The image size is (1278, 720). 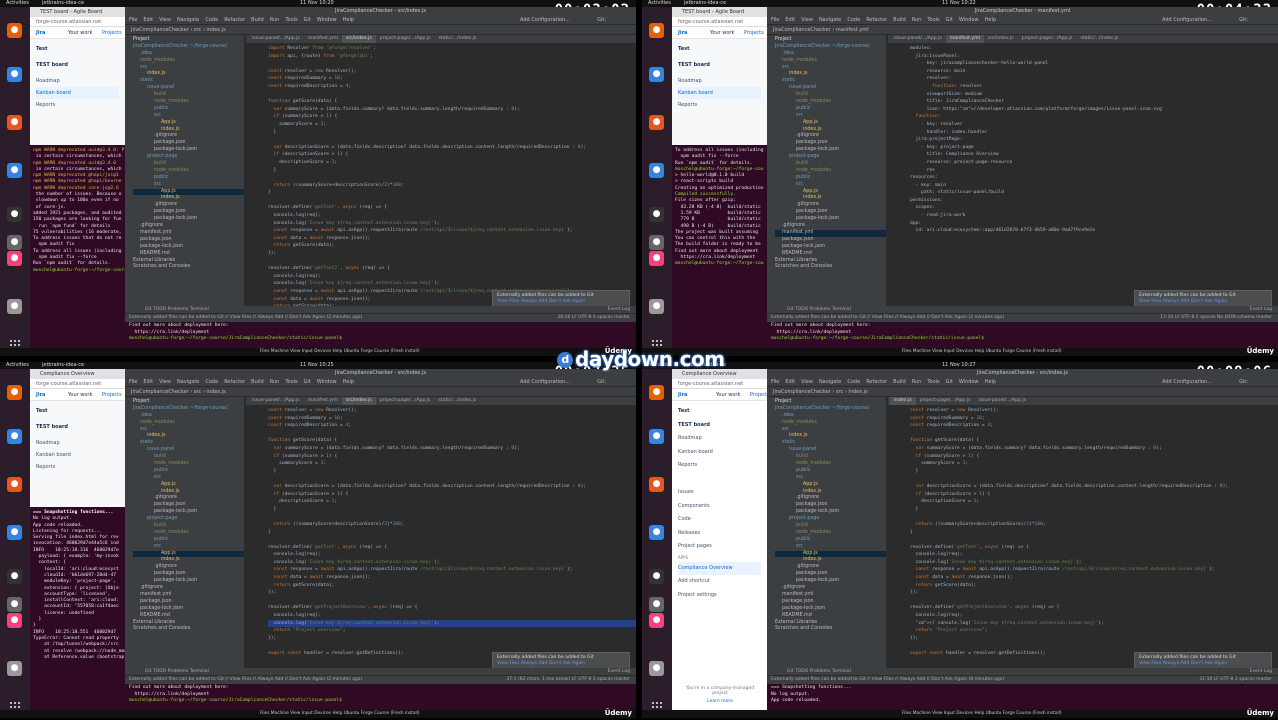 I want to click on editor-tab: static/.../index.js, so click(x=457, y=39).